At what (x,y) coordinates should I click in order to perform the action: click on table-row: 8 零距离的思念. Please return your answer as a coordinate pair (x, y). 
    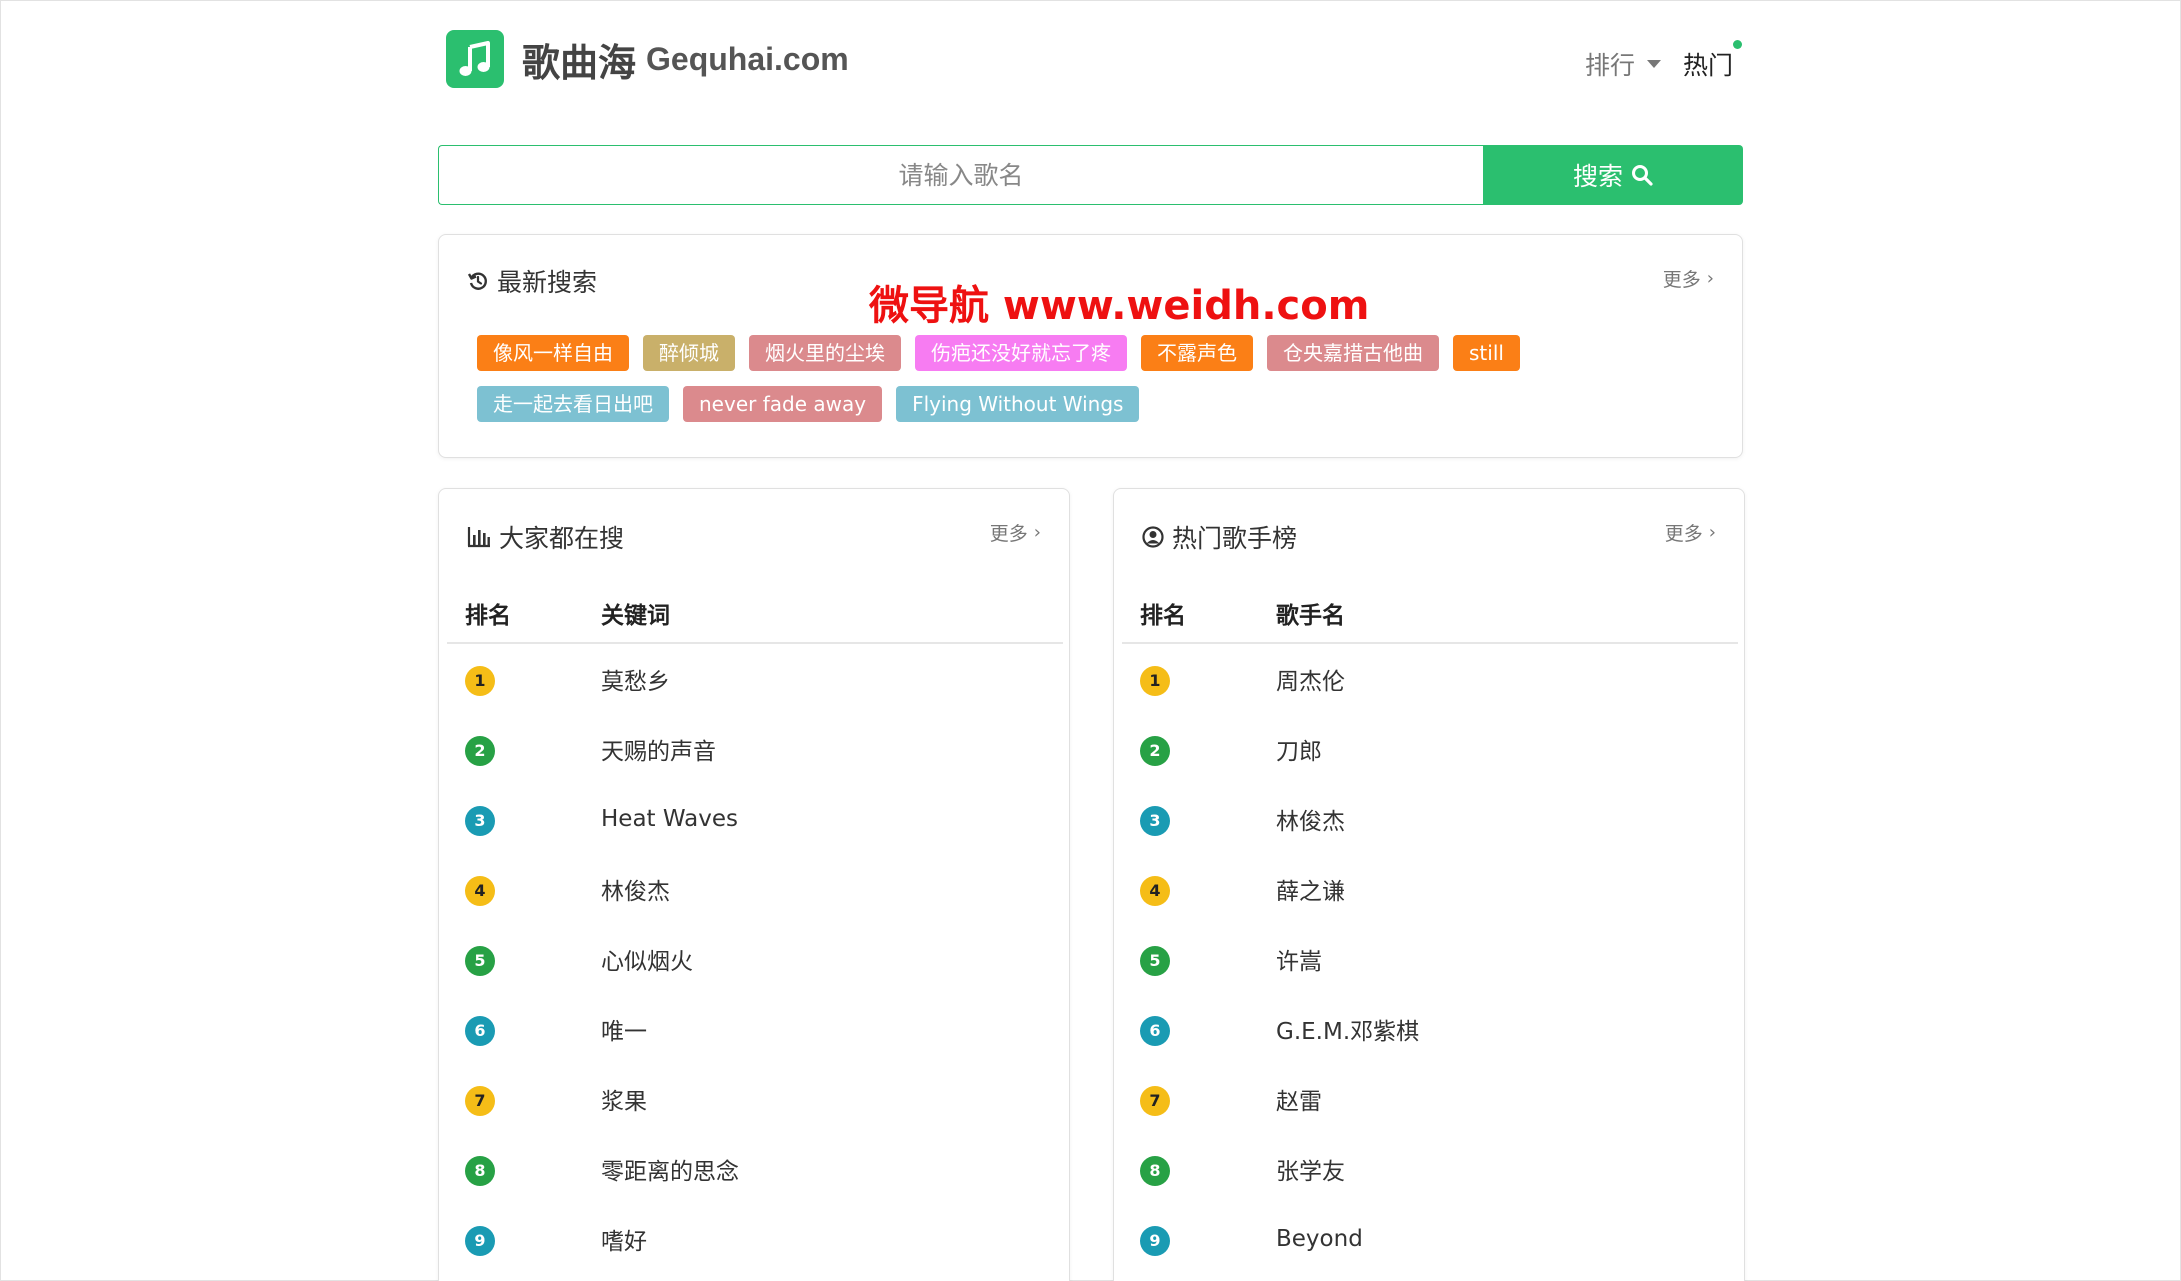
    Looking at the image, I should click on (755, 1169).